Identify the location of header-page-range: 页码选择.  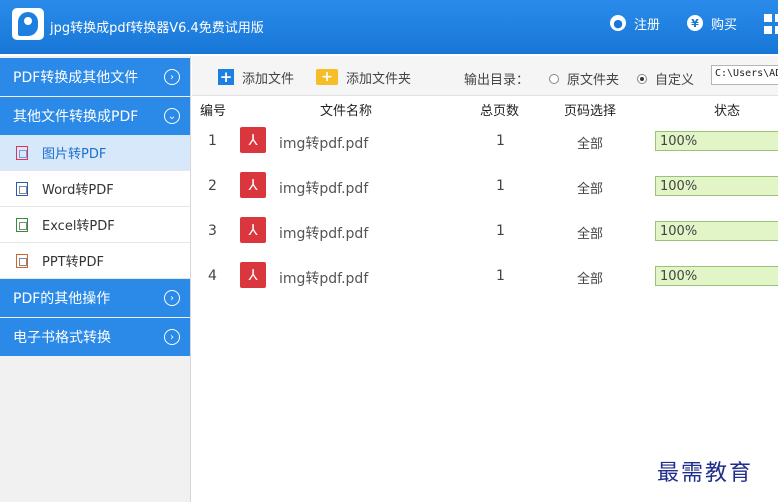
(590, 111).